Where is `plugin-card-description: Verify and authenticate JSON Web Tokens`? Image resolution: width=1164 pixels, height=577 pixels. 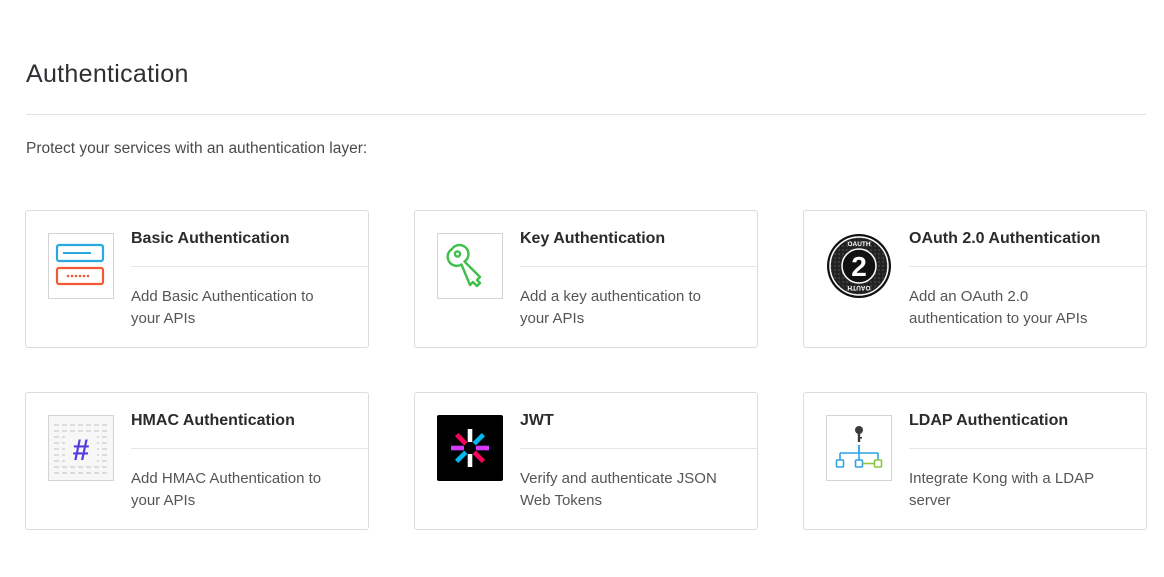 plugin-card-description: Verify and authenticate JSON Web Tokens is located at coordinates (618, 489).